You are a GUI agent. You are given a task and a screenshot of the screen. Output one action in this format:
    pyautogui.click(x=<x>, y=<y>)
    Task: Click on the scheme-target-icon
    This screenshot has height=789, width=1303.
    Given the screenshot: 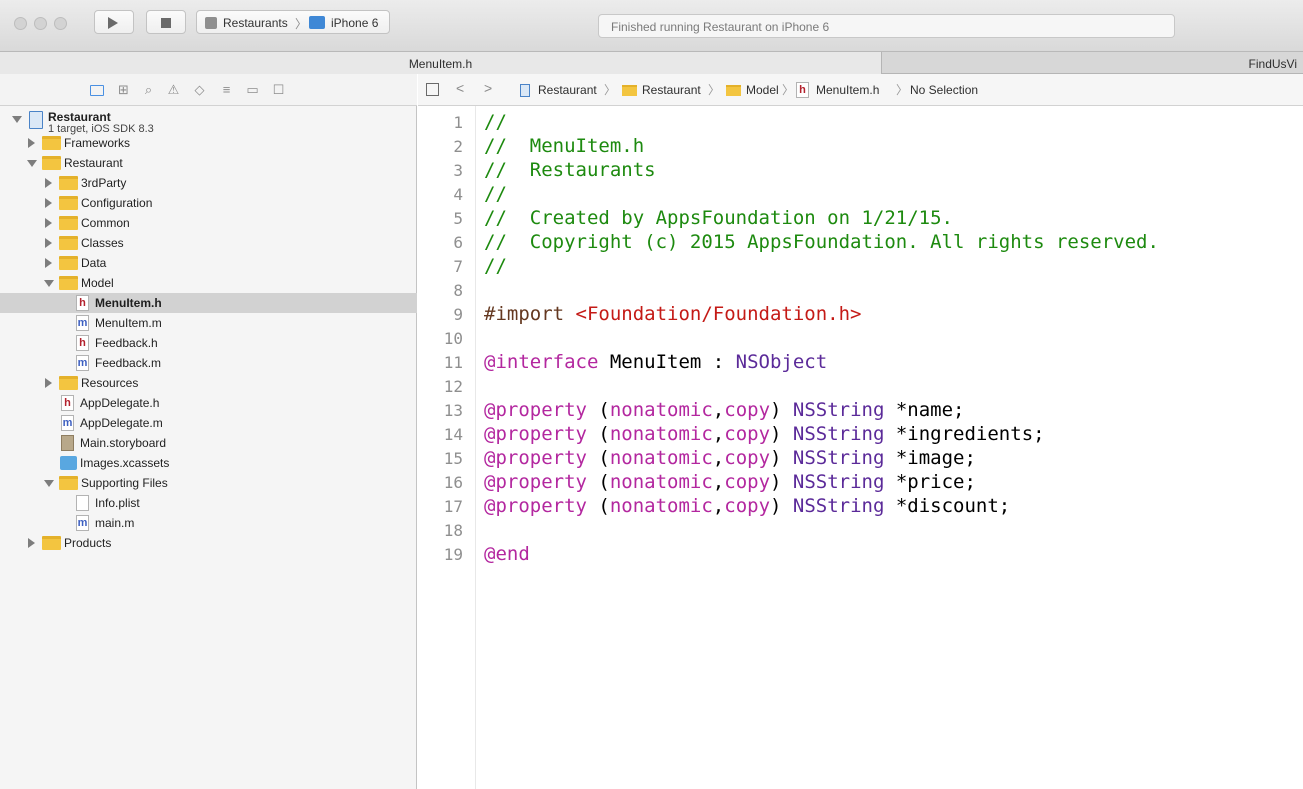 What is the action you would take?
    pyautogui.click(x=211, y=23)
    